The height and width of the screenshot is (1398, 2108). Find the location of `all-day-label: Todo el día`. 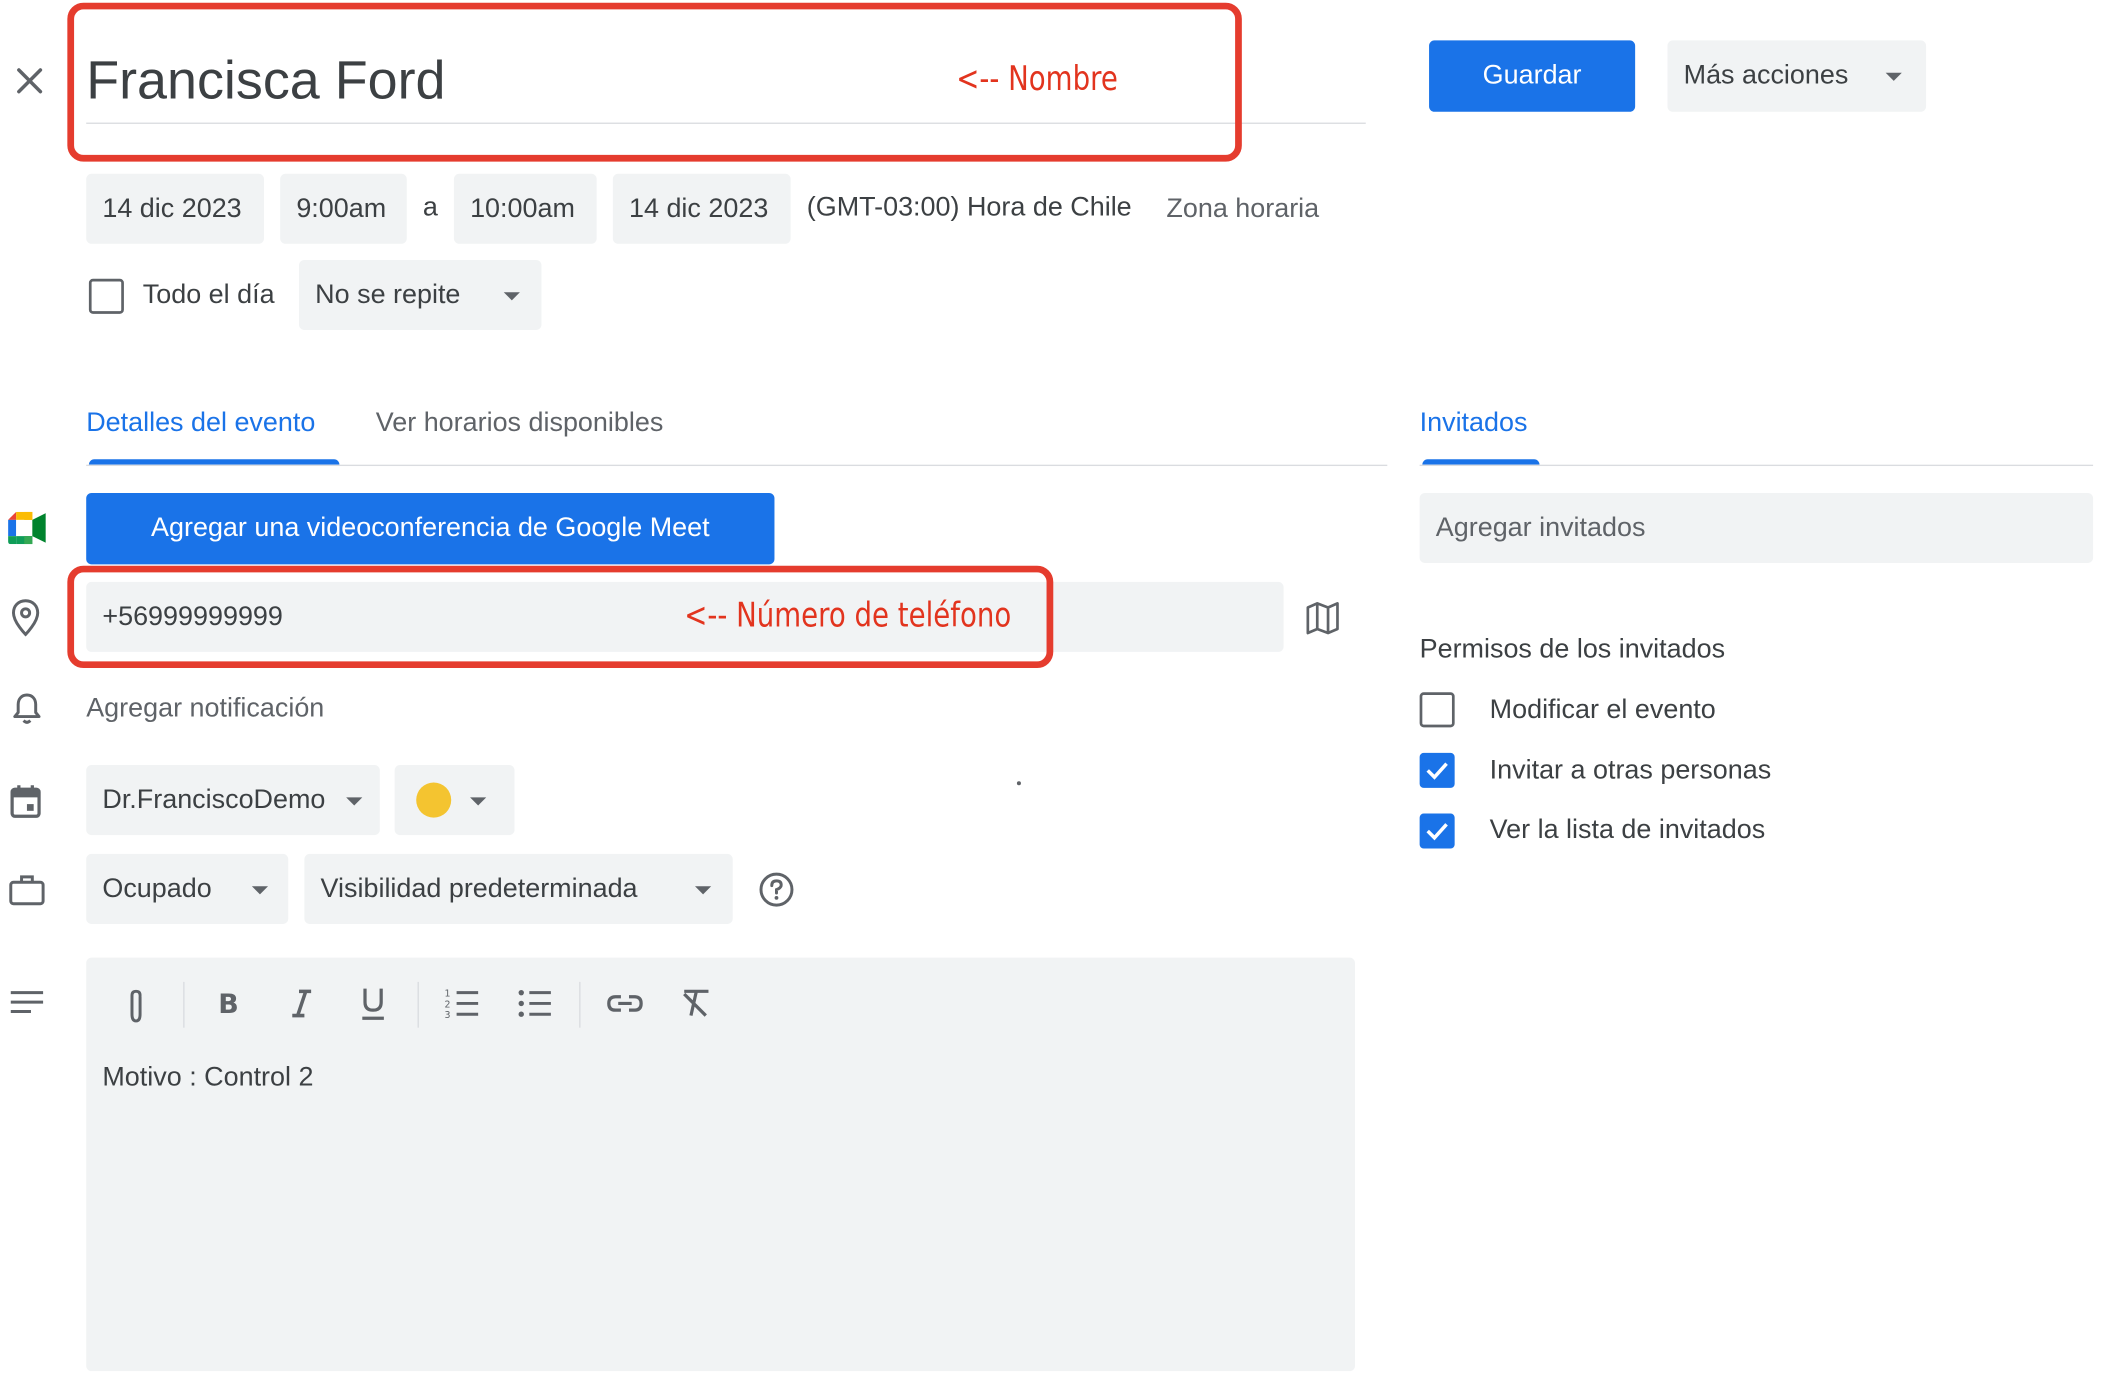

all-day-label: Todo el día is located at coordinates (208, 295).